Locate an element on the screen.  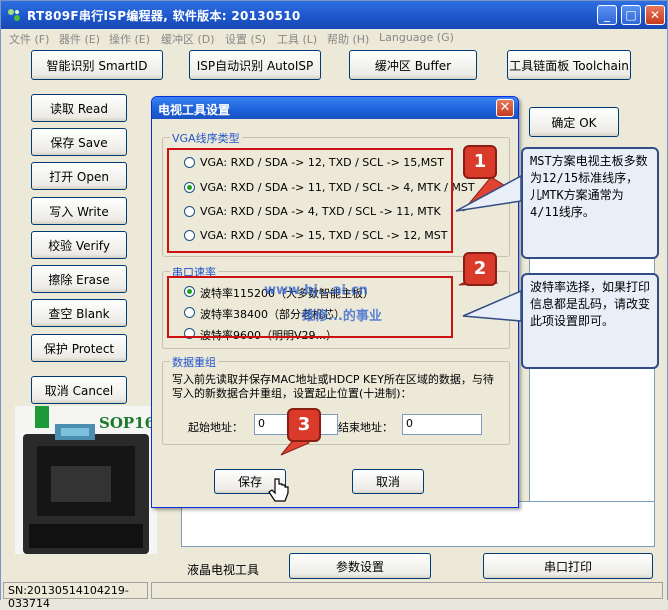
annotation-number-2: 2 is located at coordinates (480, 269).